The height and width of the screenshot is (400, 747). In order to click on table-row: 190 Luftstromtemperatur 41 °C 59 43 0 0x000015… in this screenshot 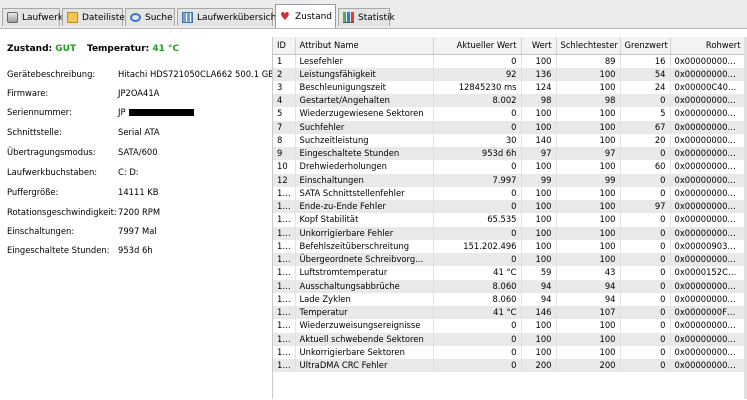, I will do `click(509, 273)`.